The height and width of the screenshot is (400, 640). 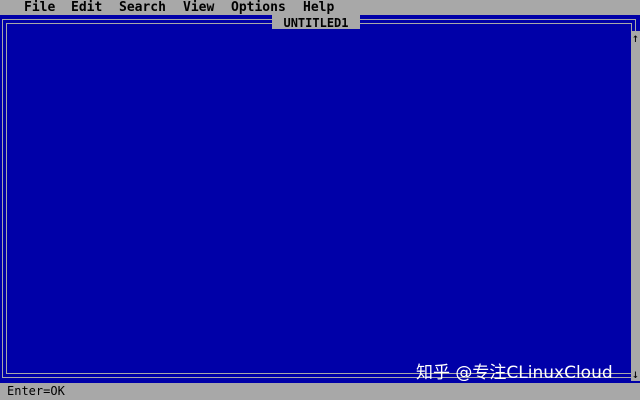 I want to click on menu-bar: File Edit Search View Options Help, so click(x=320, y=7).